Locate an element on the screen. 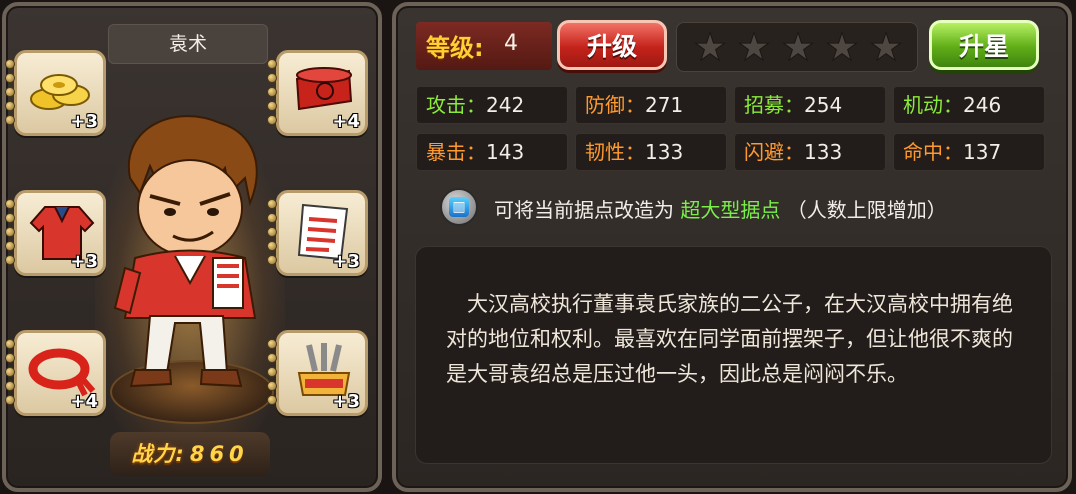 The height and width of the screenshot is (494, 1076). stat-attack: 攻击：242 is located at coordinates (492, 105).